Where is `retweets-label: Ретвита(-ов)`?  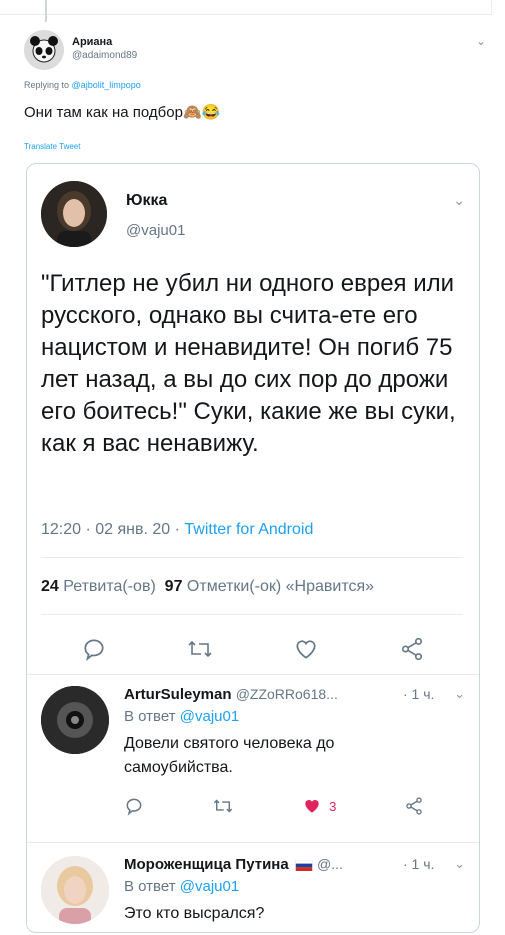
retweets-label: Ретвита(-ов) is located at coordinates (109, 586).